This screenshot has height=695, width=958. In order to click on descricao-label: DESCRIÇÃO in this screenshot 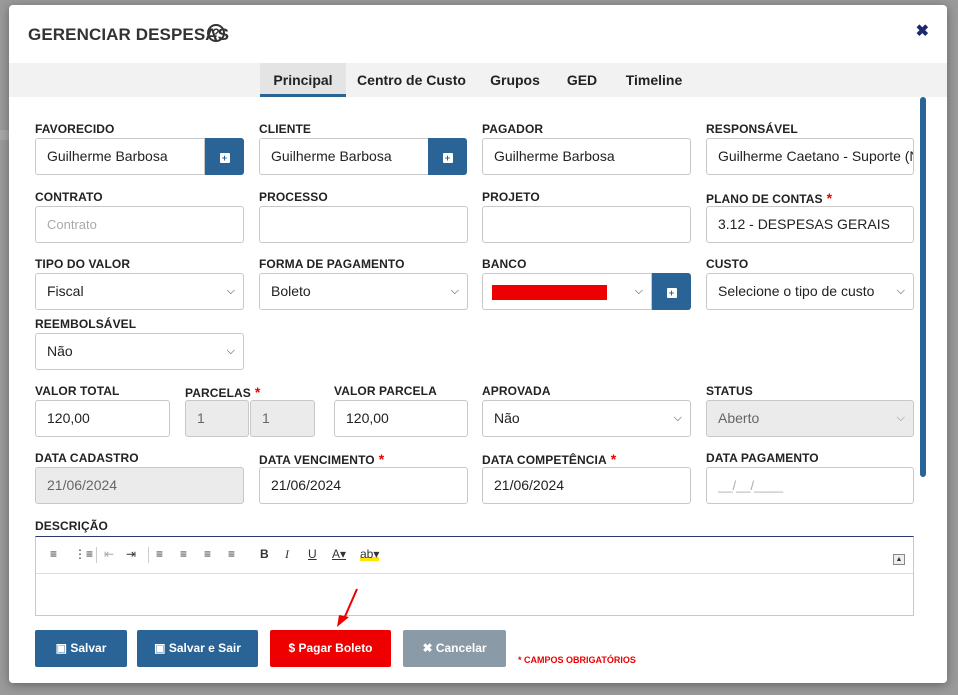, I will do `click(71, 526)`.